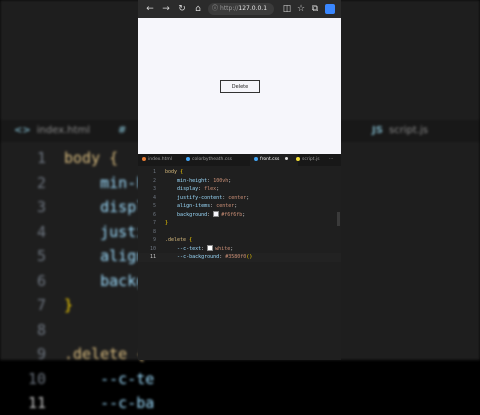  I want to click on url-protocol: http://, so click(229, 8).